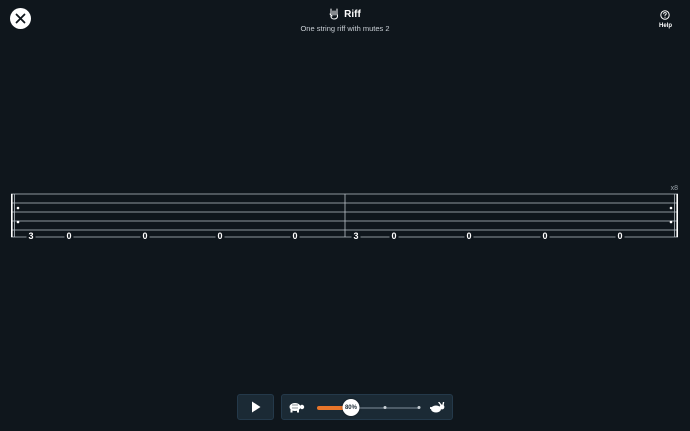 The width and height of the screenshot is (690, 431). Describe the element at coordinates (665, 26) in the screenshot. I see `help-label: Help` at that location.